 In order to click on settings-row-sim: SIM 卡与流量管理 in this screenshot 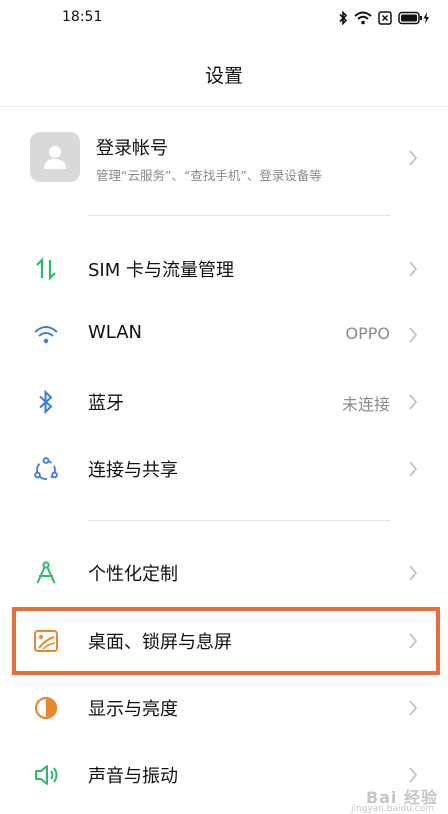, I will do `click(224, 269)`.